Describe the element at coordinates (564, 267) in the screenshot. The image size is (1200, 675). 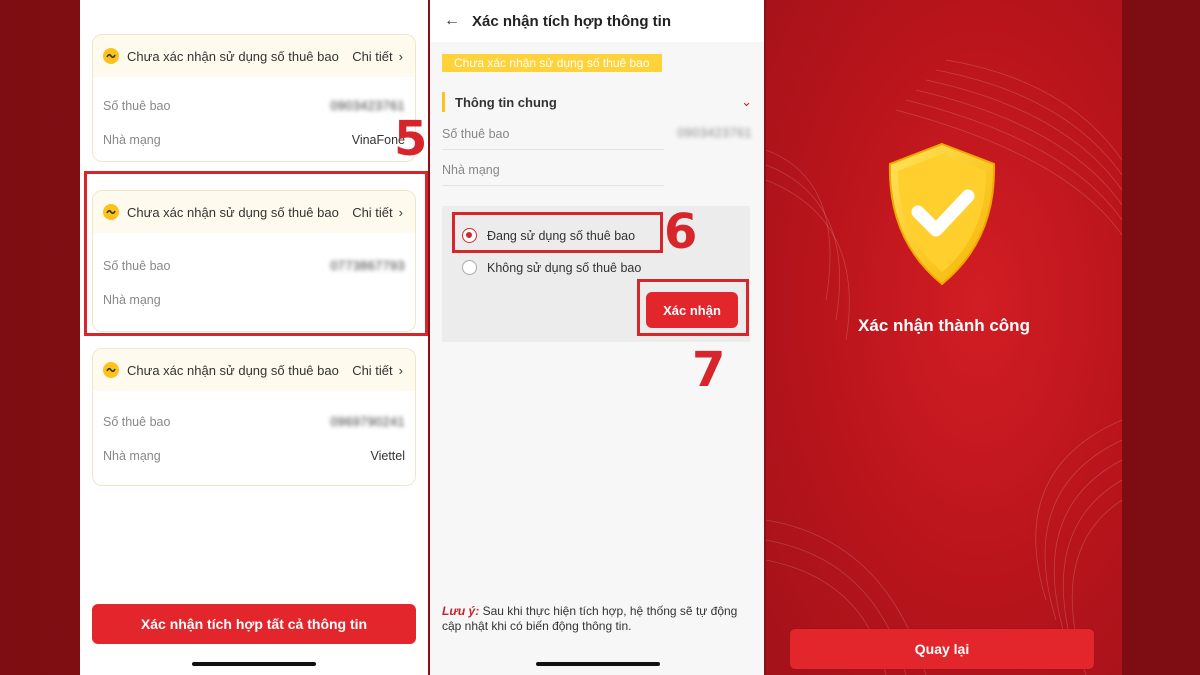
I see `option-label: Không sử dụng số thuê bao` at that location.